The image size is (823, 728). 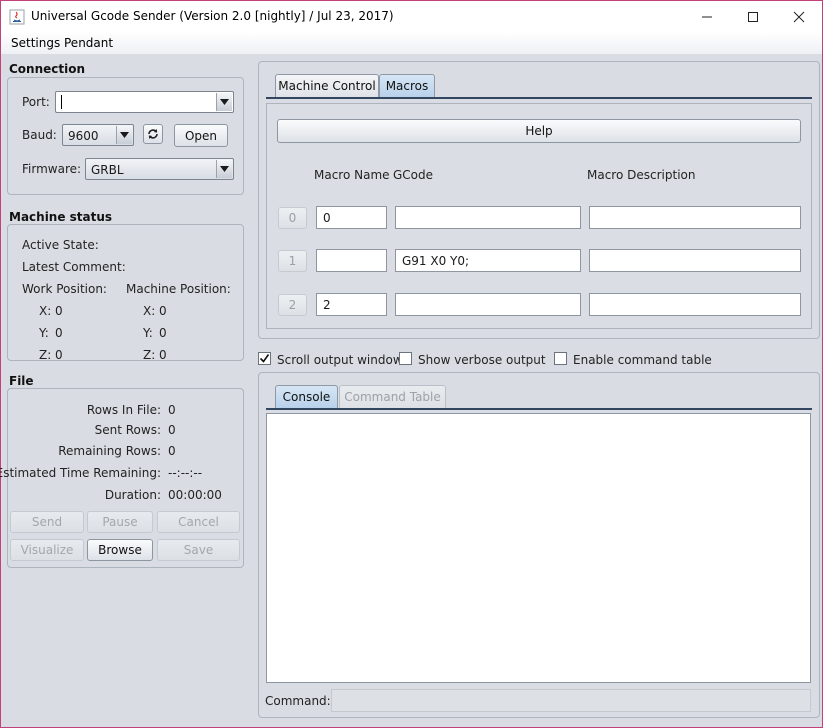 I want to click on port-combo, so click(x=144, y=102).